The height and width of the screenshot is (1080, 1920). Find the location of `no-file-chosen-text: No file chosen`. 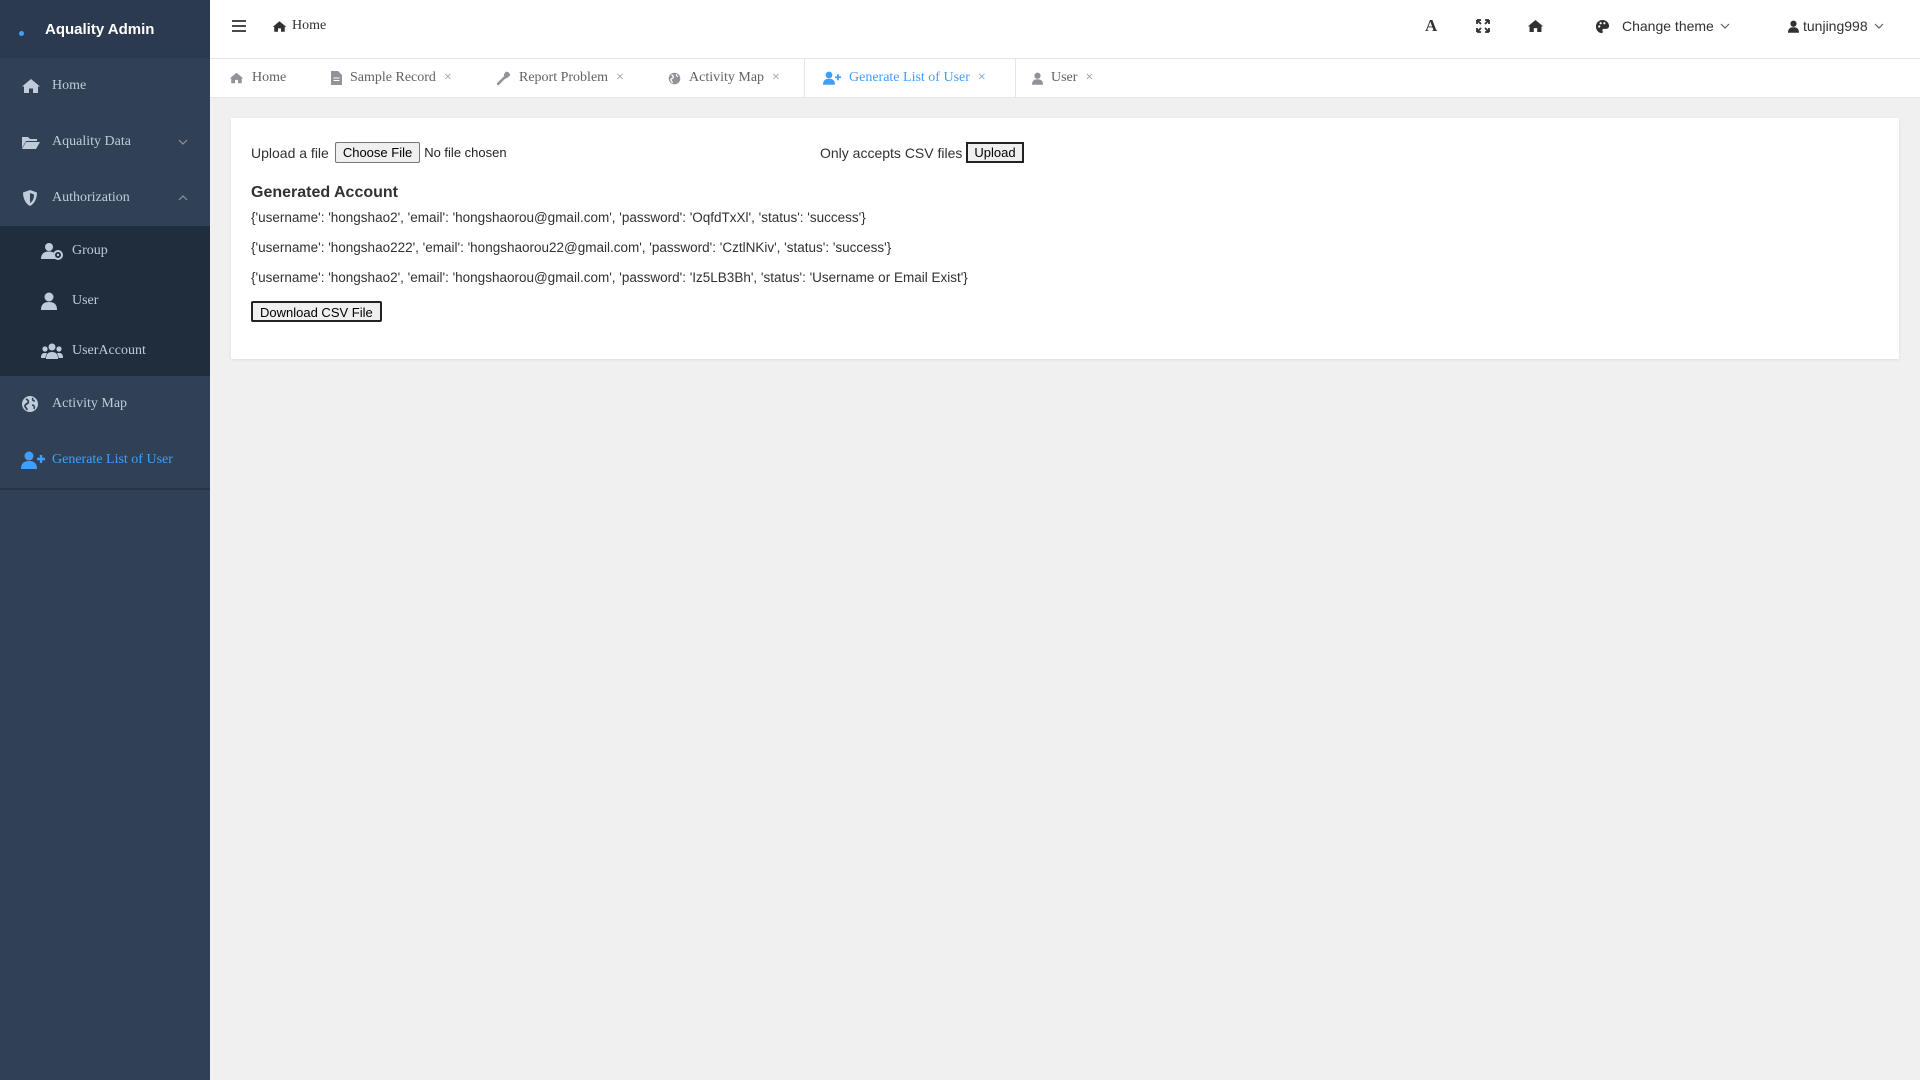

no-file-chosen-text: No file chosen is located at coordinates (465, 152).